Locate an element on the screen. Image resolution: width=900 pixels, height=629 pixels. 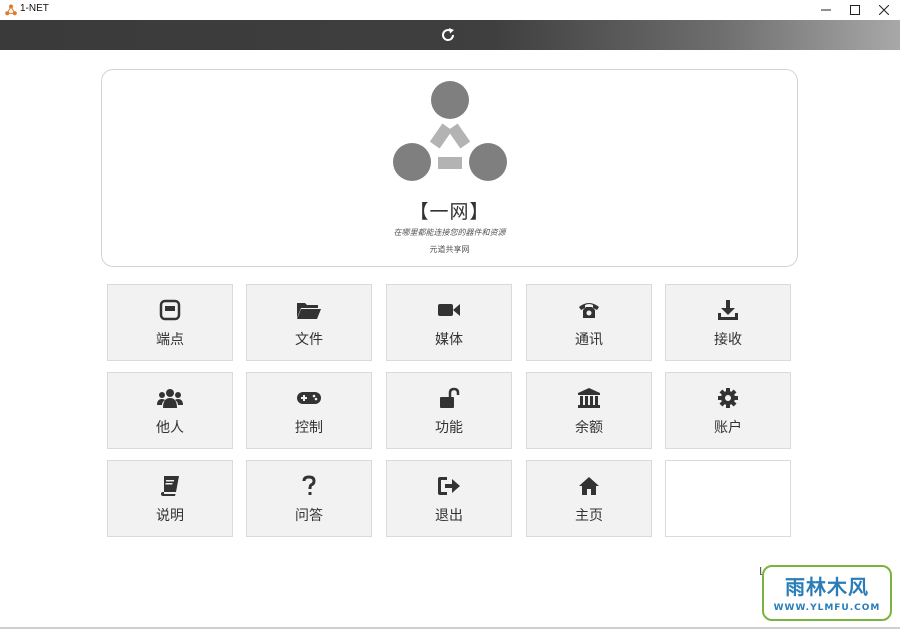
video-camera-icon is located at coordinates (449, 310).